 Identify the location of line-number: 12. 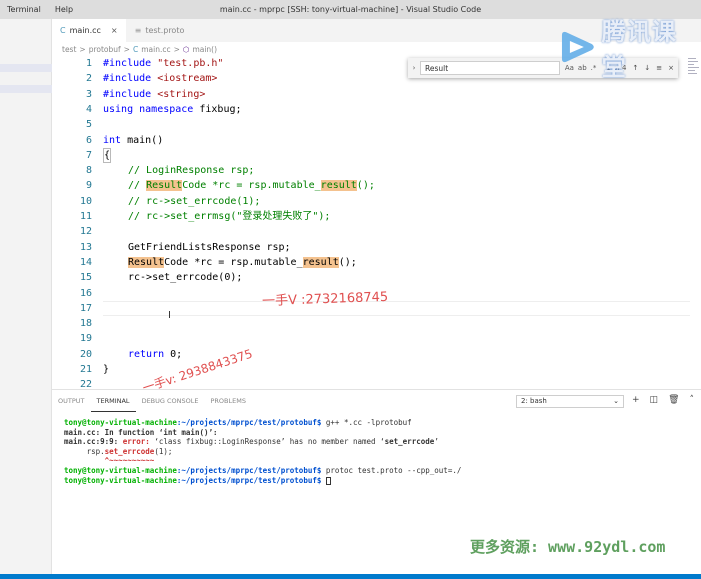
(85, 232).